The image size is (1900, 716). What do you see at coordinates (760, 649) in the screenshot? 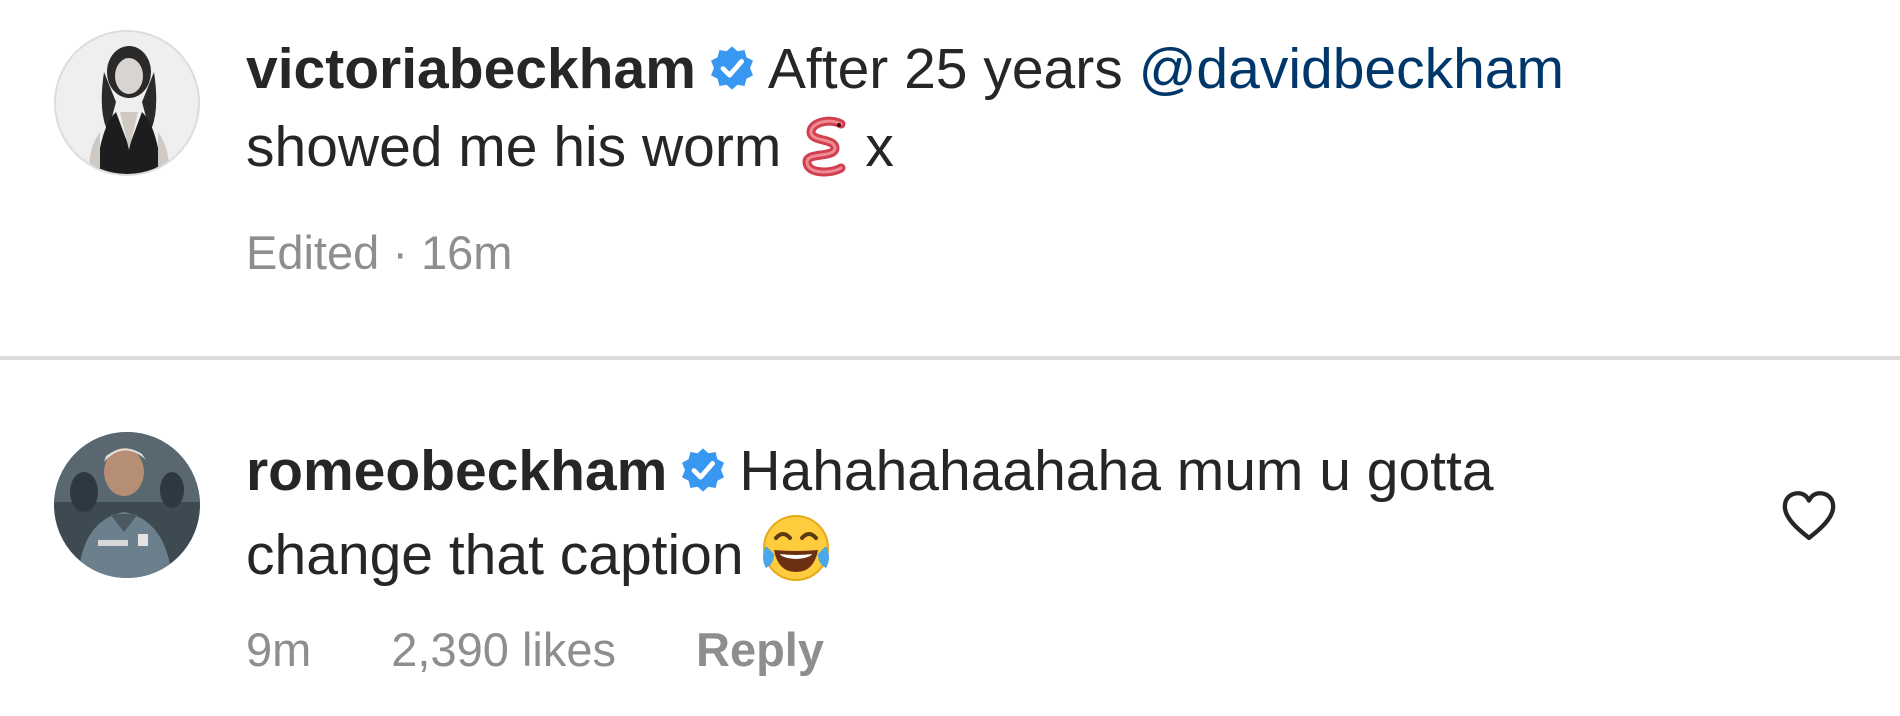
I see `reply-button: Reply` at bounding box center [760, 649].